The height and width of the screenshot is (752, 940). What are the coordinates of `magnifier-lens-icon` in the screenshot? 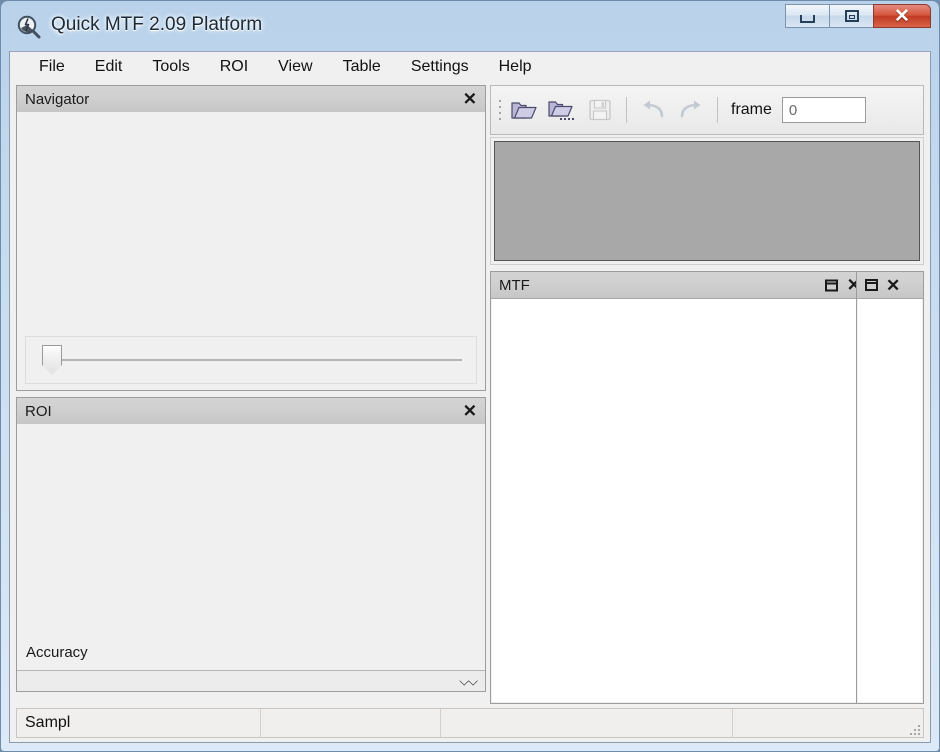 It's located at (29, 27).